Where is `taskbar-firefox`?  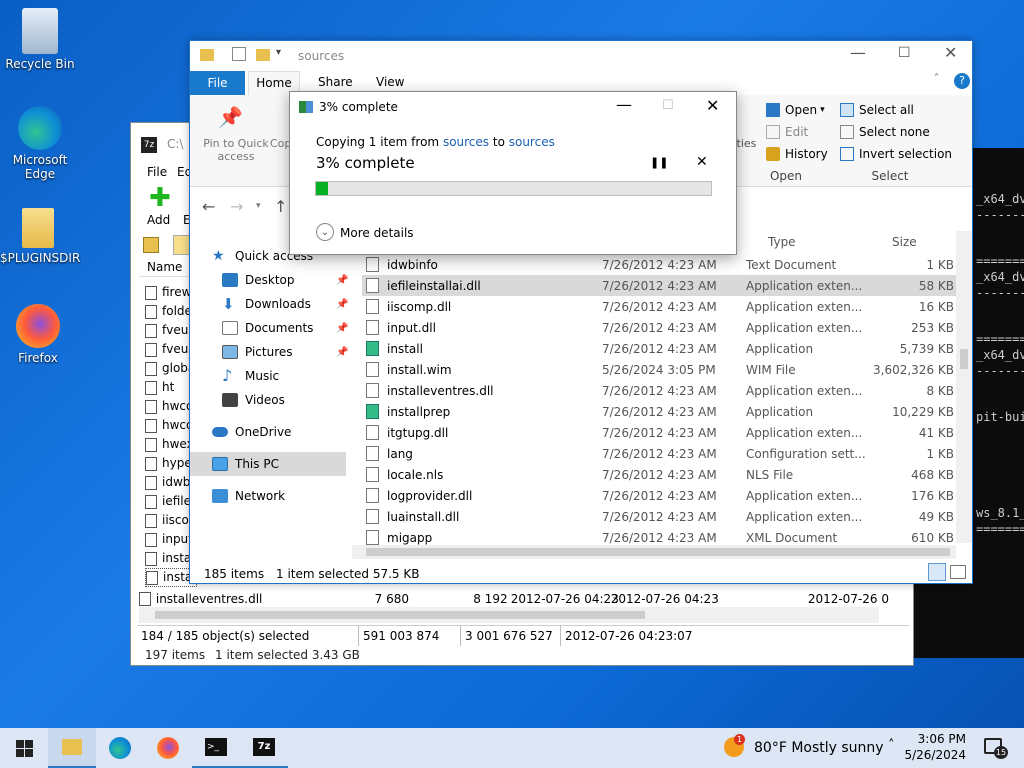
taskbar-firefox is located at coordinates (168, 748).